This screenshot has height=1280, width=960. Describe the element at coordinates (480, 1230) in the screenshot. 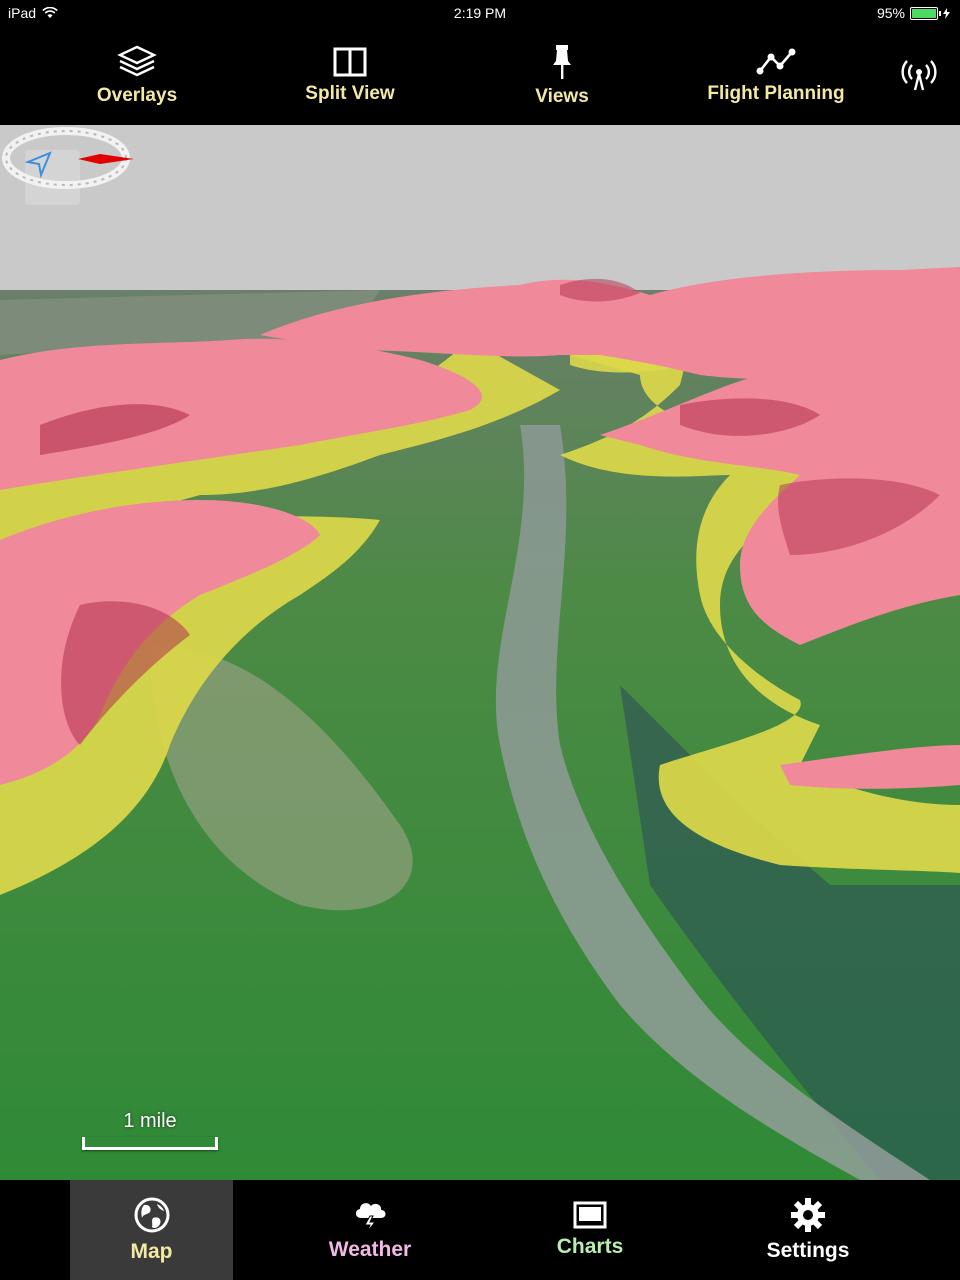

I see `bottom-tab-bar: Map Weather Charts Settings` at that location.